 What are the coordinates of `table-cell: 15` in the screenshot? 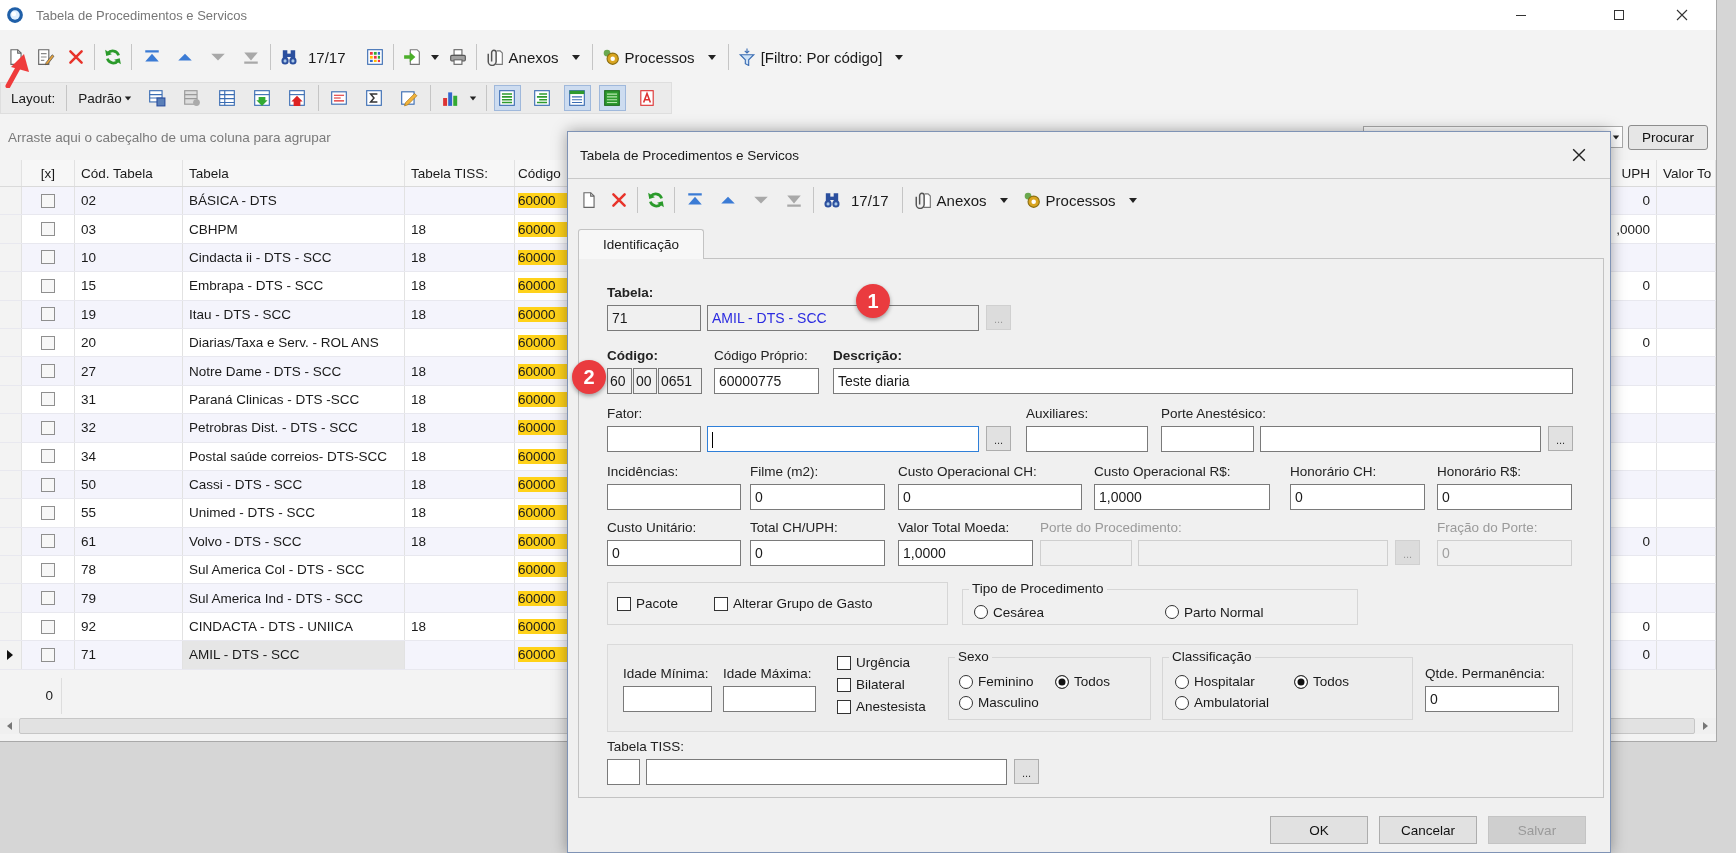 It's located at (129, 286).